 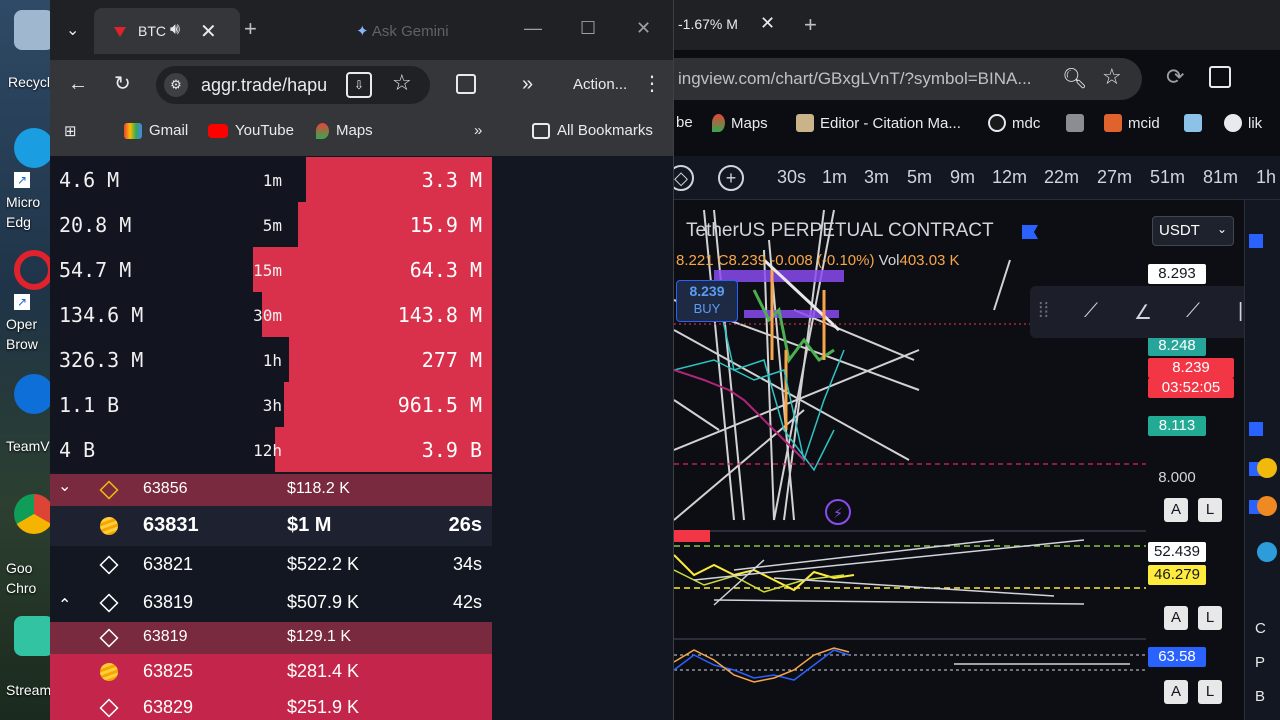 What do you see at coordinates (272, 360) in the screenshot?
I see `period-label: 1h` at bounding box center [272, 360].